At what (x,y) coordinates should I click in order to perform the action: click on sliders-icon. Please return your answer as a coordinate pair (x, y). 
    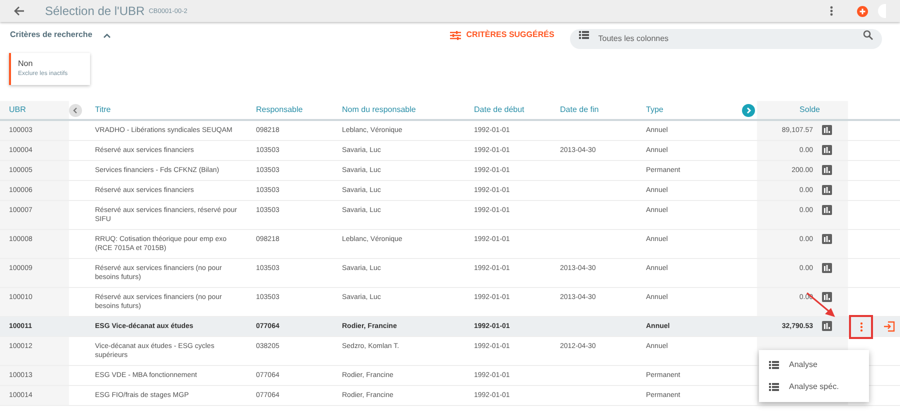
    Looking at the image, I should click on (456, 35).